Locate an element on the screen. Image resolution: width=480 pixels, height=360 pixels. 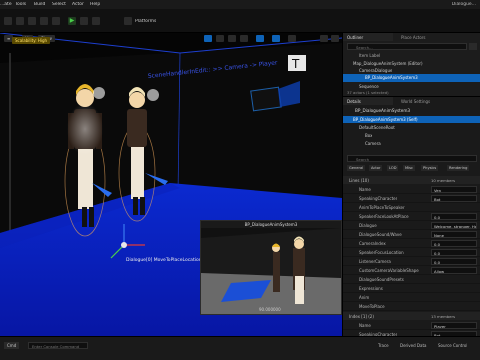
property-row: Name Ven is located at coordinates (411, 189).